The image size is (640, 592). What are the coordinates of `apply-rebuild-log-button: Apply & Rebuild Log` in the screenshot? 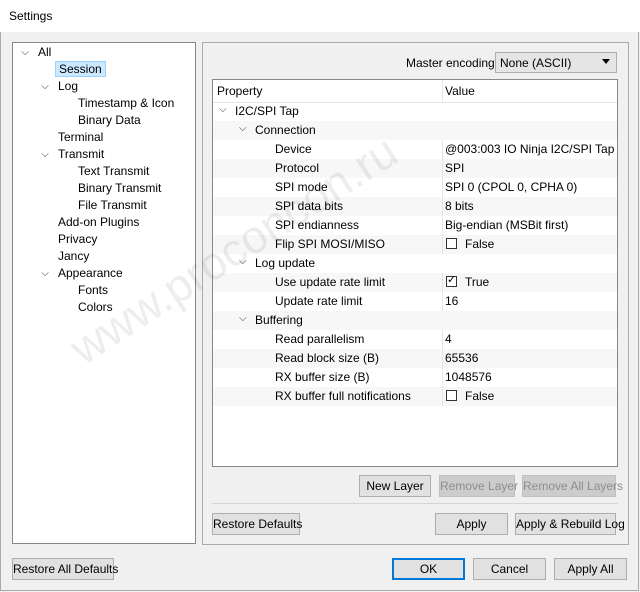 It's located at (570, 524).